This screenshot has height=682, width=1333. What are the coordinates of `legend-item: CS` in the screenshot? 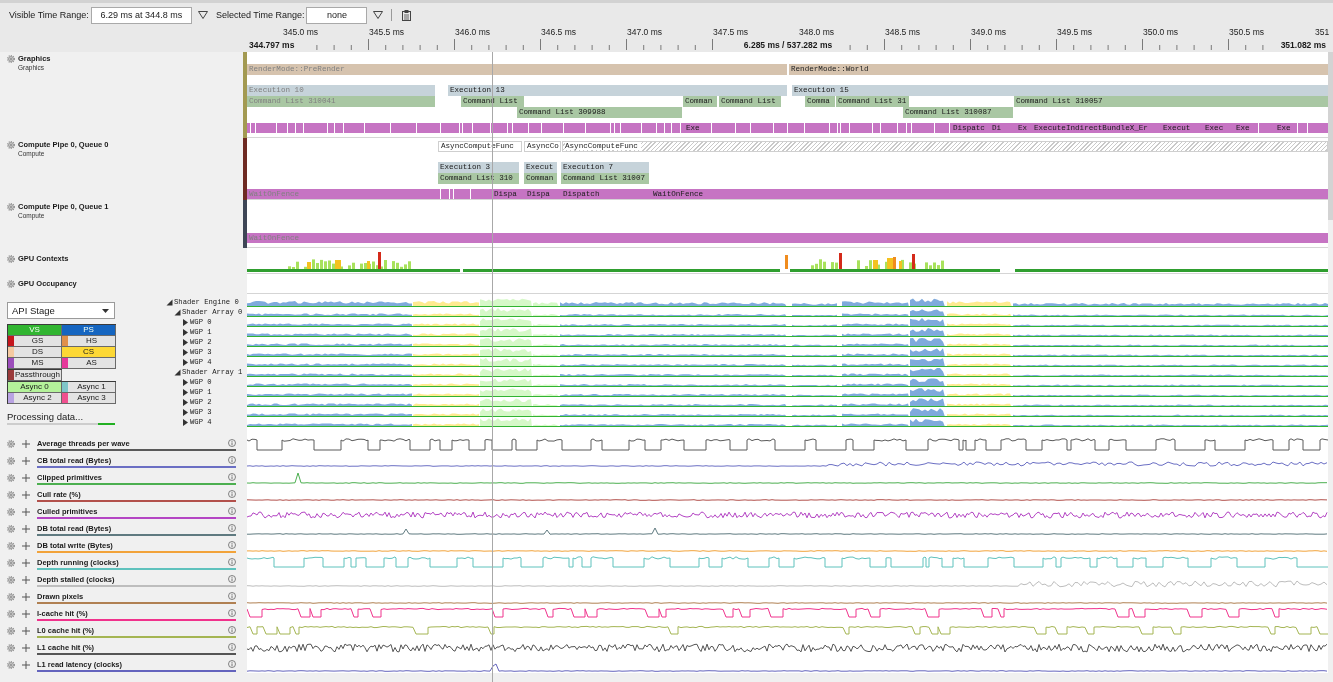 It's located at (89, 352).